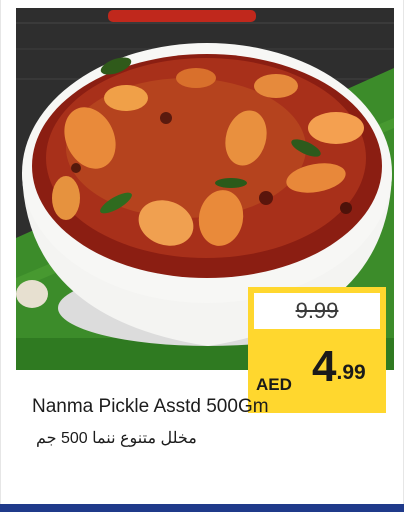  I want to click on new-price: 4 .99, so click(339, 367).